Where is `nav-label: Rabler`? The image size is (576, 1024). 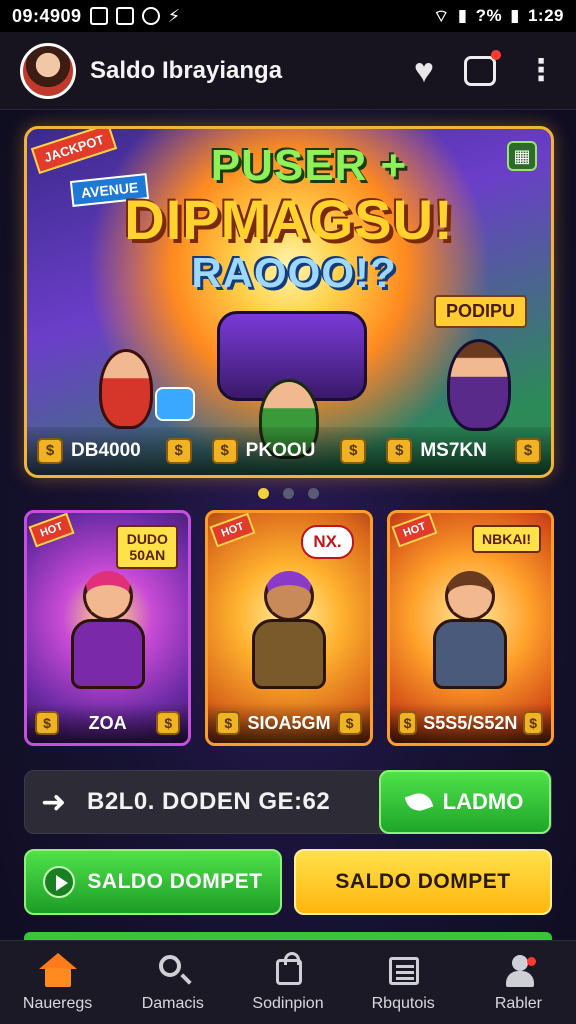 nav-label: Rabler is located at coordinates (518, 1003).